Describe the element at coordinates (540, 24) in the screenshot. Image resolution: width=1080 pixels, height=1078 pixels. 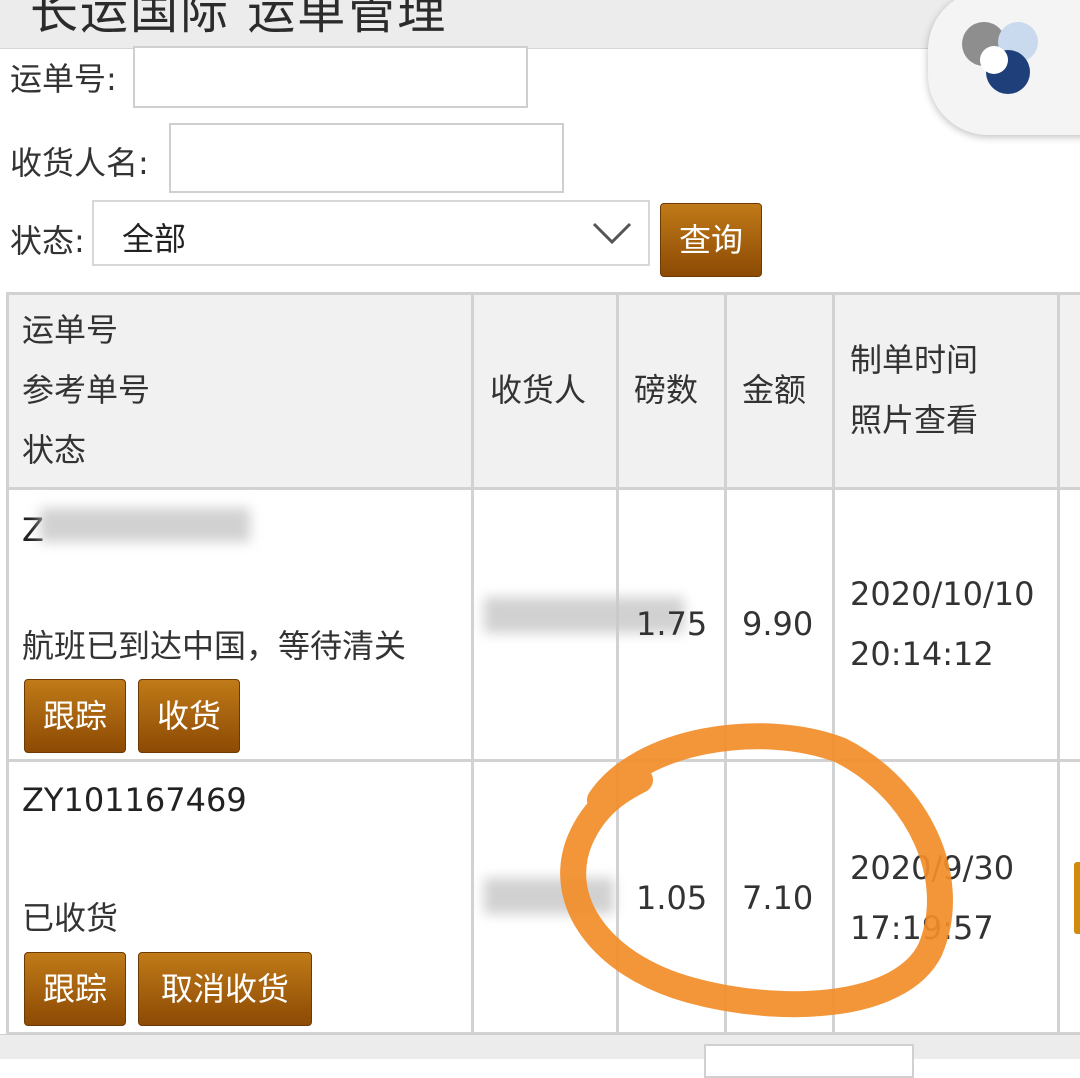
I see `app-header: 长运国际 运单管理` at that location.